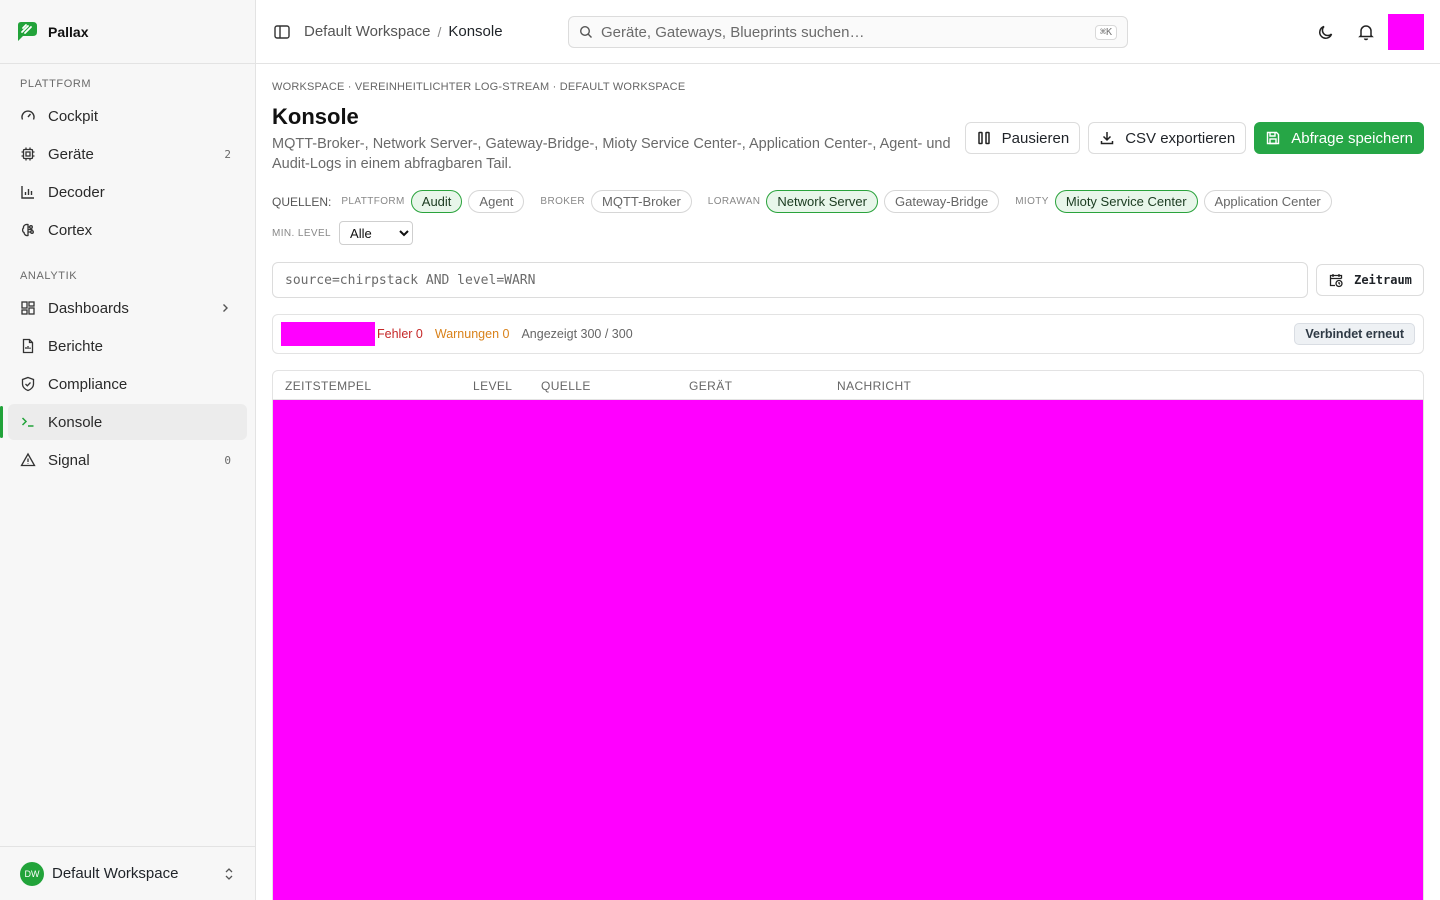 The height and width of the screenshot is (900, 1440). I want to click on nav-platform: Cockpit Geräte 2 Decoder Cortex, so click(127, 173).